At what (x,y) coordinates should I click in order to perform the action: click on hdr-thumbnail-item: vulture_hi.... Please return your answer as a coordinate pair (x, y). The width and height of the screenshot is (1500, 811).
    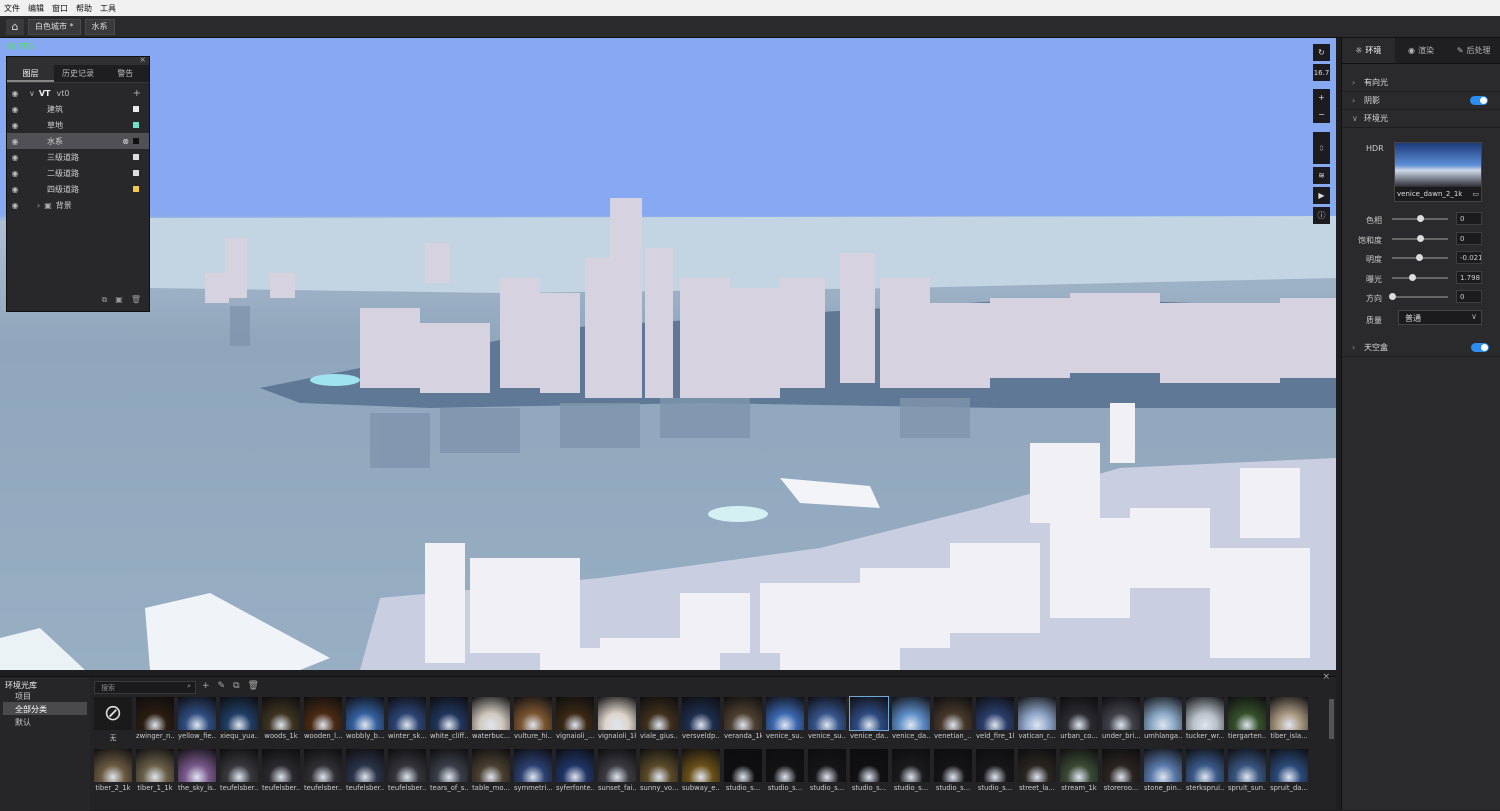
    Looking at the image, I should click on (533, 720).